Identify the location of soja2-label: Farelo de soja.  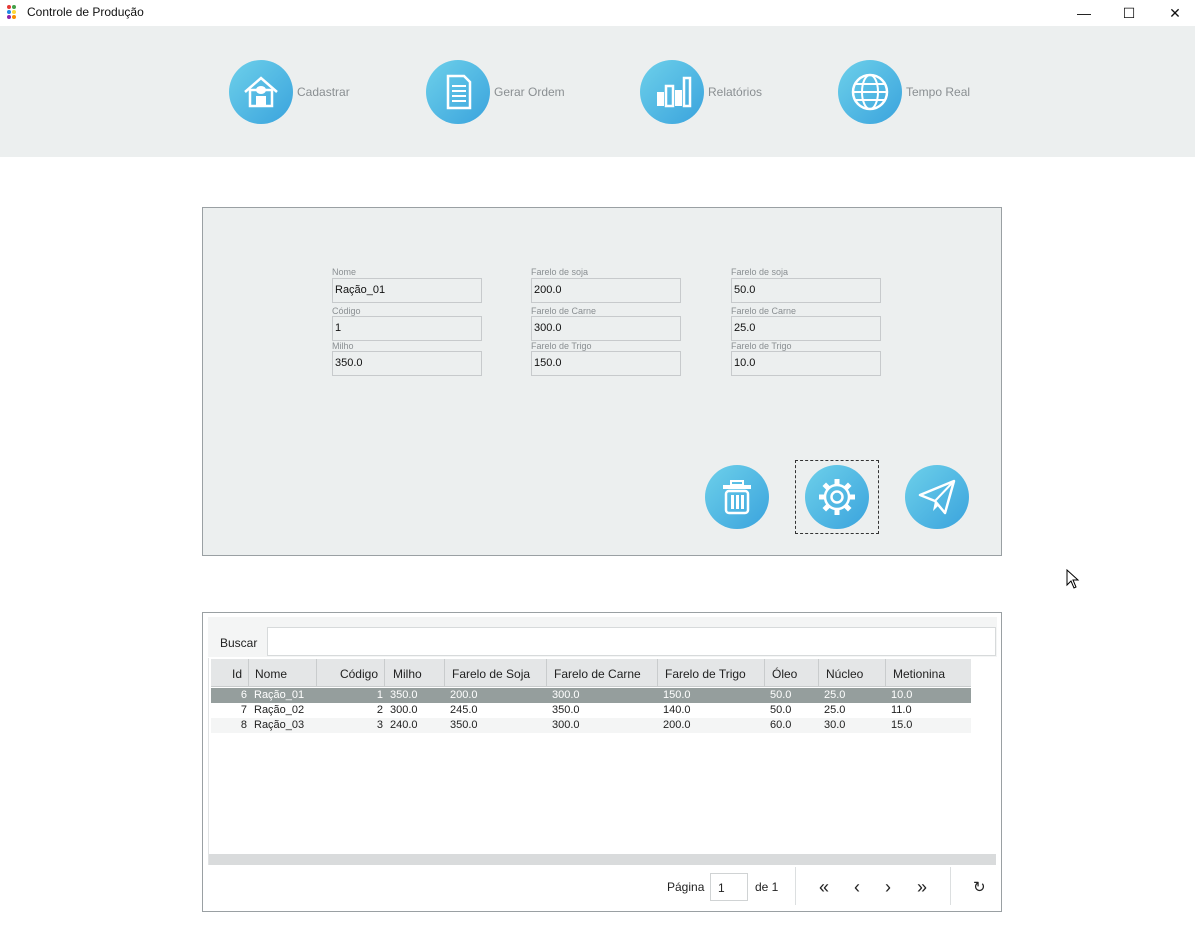
(760, 272).